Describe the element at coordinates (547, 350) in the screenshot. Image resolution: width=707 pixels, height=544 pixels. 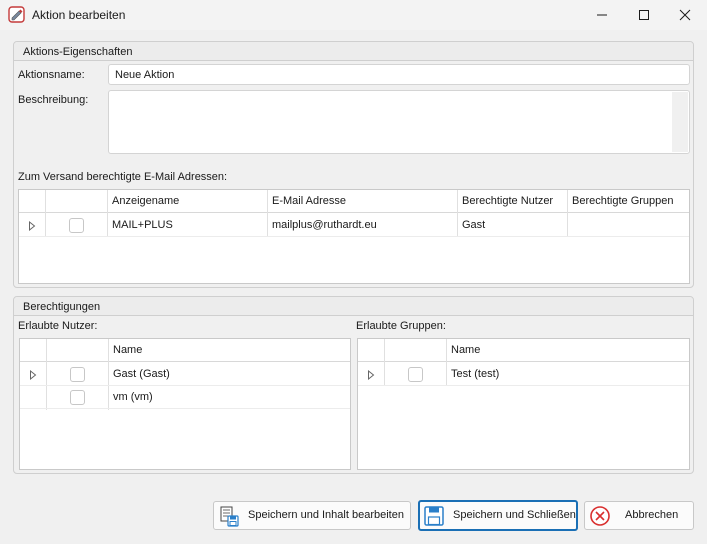
I see `column-header-group-name: Name` at that location.